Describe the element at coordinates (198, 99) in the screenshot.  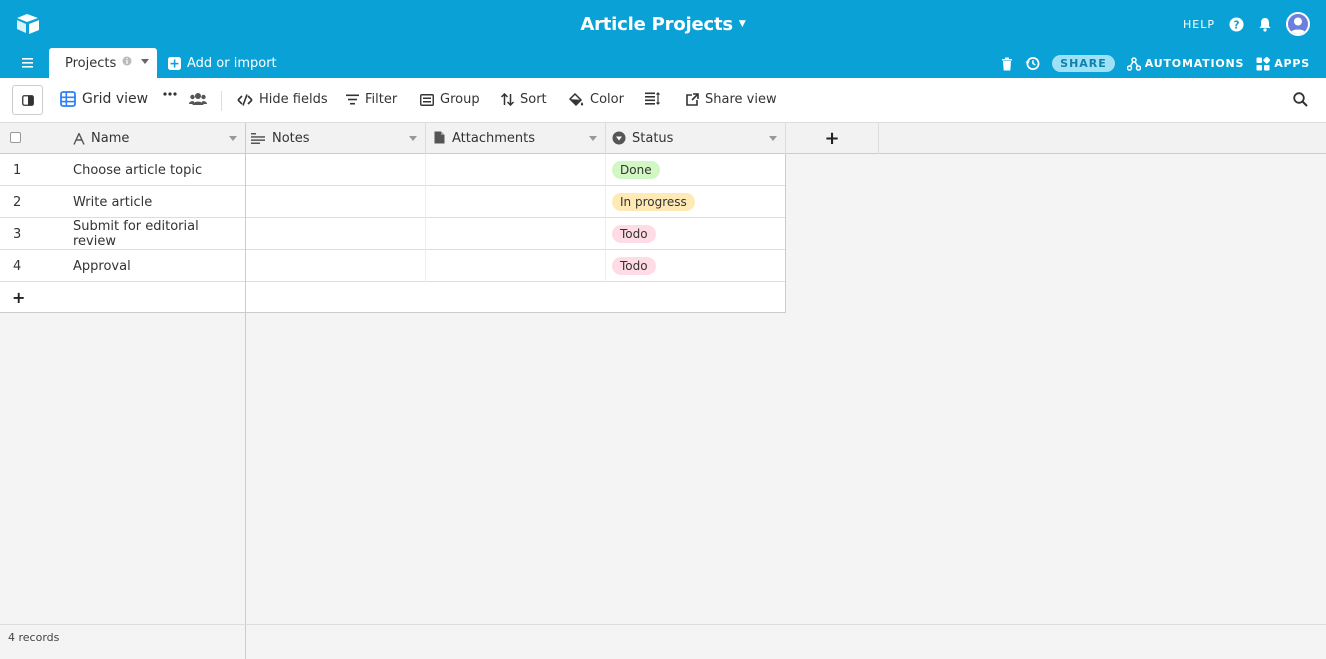
I see `collaborators-button` at that location.